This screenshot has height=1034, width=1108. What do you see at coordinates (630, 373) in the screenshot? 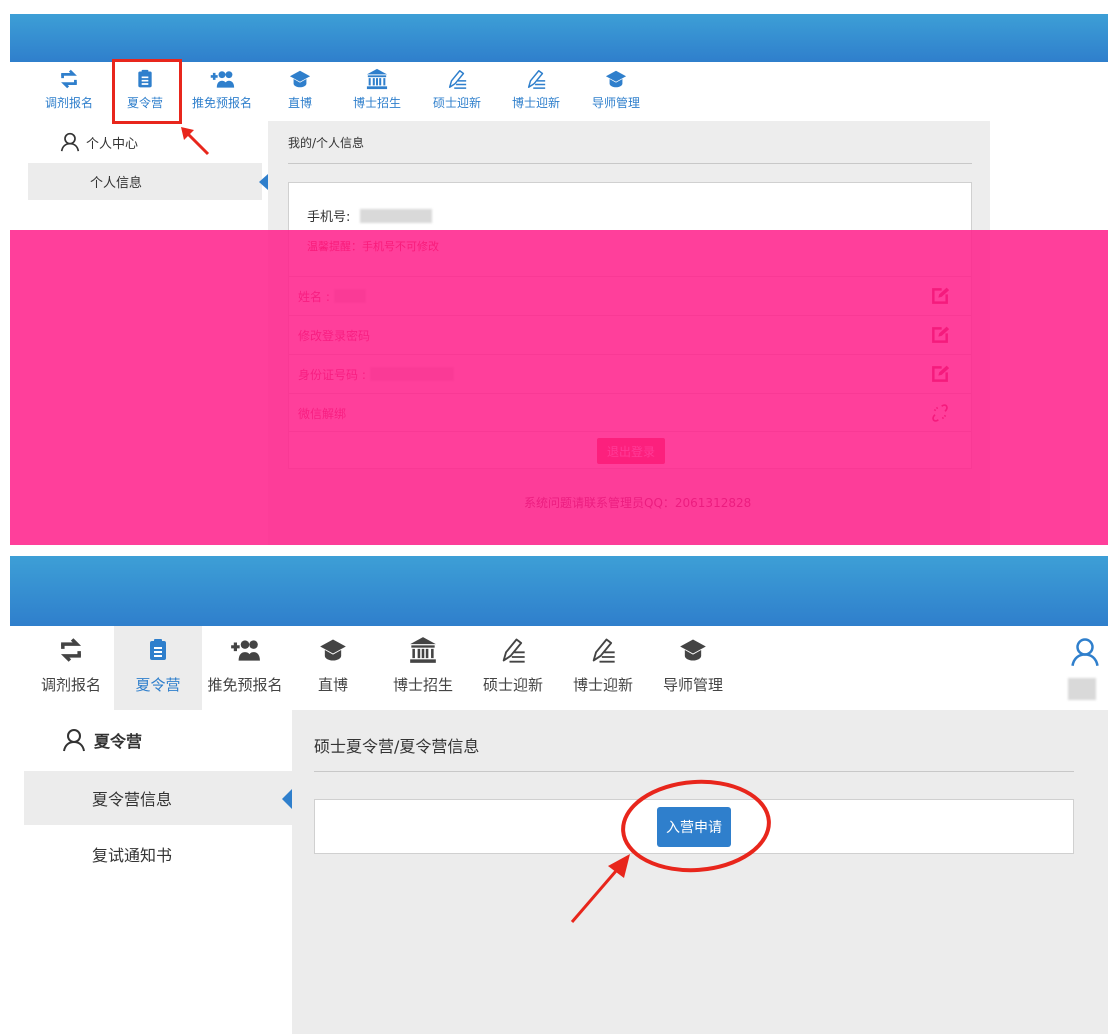
I see `id-number-row: 身份证号码 :` at bounding box center [630, 373].